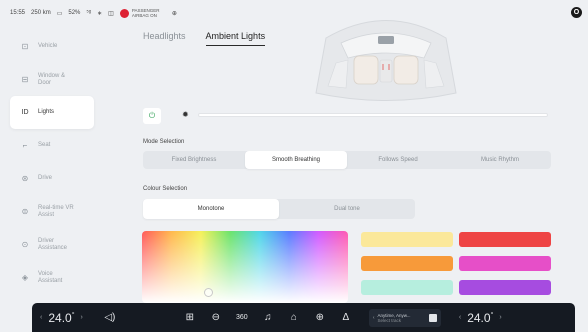  I want to click on swatch-orange, so click(407, 263).